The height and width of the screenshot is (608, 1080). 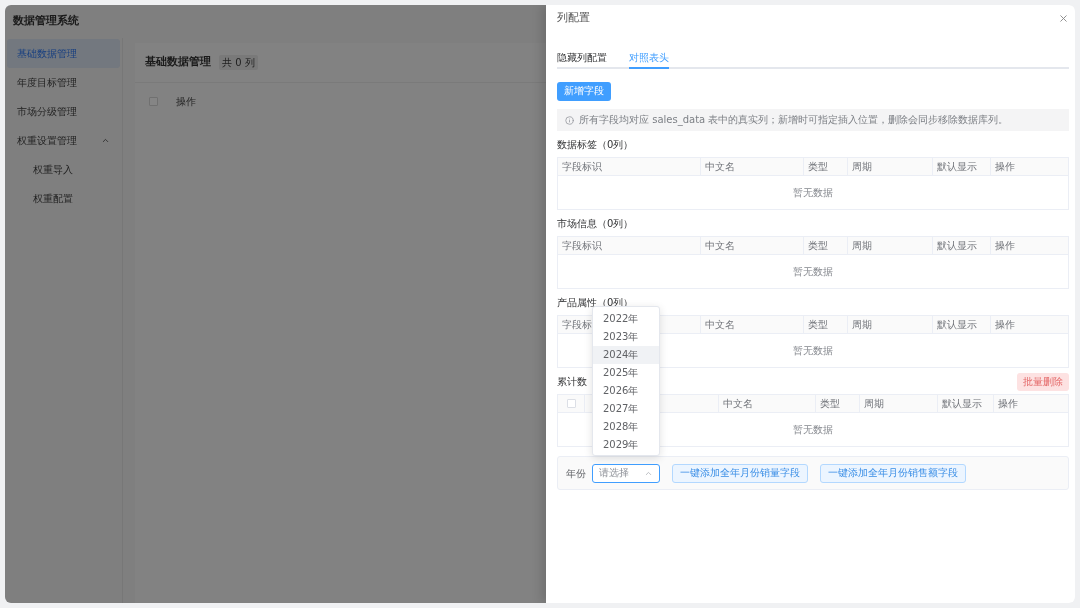 I want to click on section-title: 累计数, so click(x=572, y=382).